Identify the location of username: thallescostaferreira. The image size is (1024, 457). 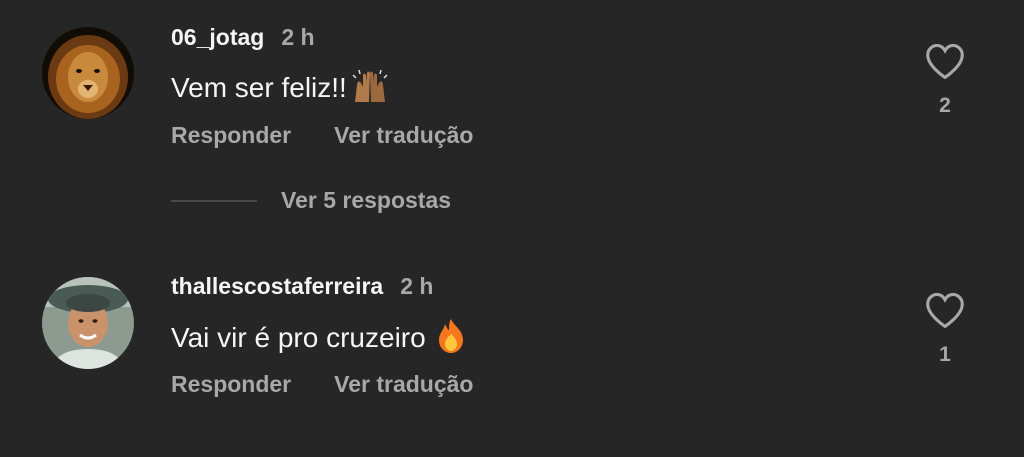
(277, 286).